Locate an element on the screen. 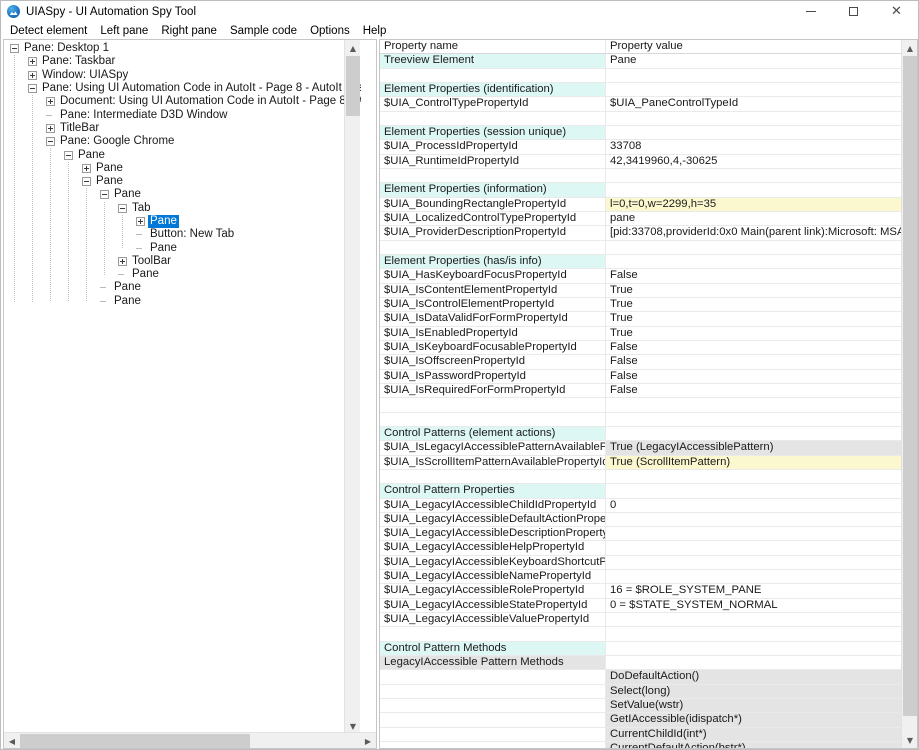  left-vscroll-thumb is located at coordinates (353, 86).